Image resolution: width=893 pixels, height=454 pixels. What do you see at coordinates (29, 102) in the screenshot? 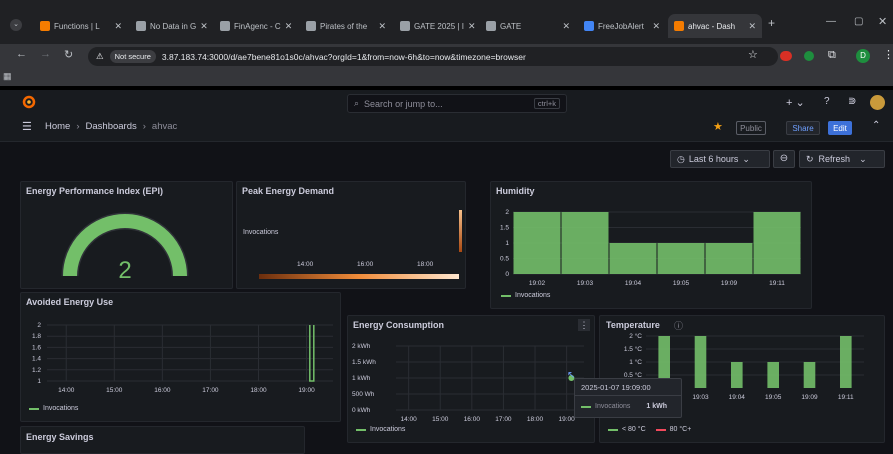
I see `grafana-logo-icon` at bounding box center [29, 102].